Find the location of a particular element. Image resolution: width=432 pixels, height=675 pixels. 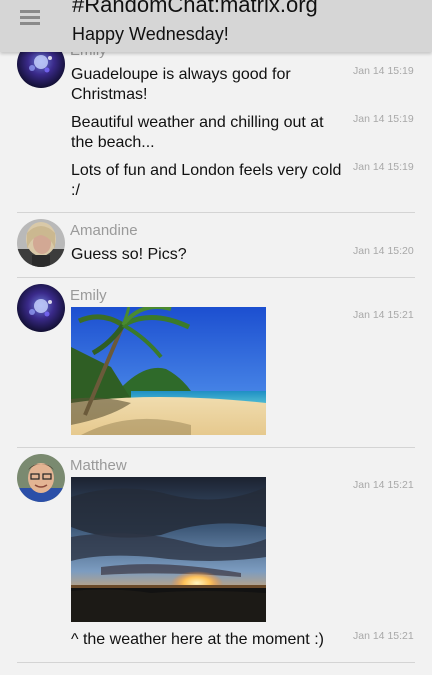

room-topic: Happy Wednesday! is located at coordinates (150, 34).